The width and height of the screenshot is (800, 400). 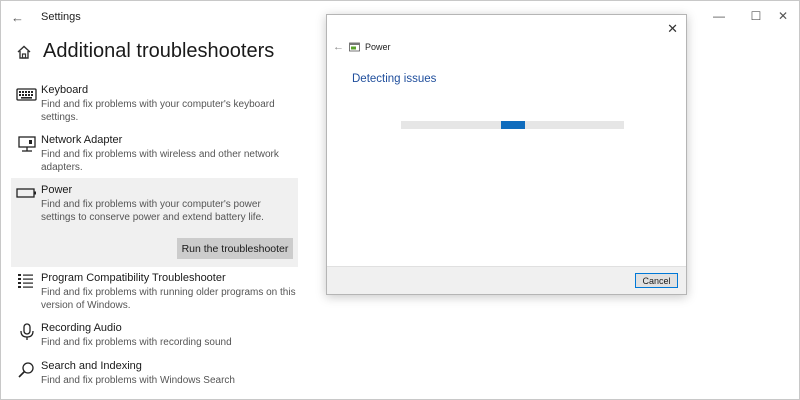 What do you see at coordinates (133, 278) in the screenshot?
I see `troubleshooter-name: Program Compatibility Troubleshooter` at bounding box center [133, 278].